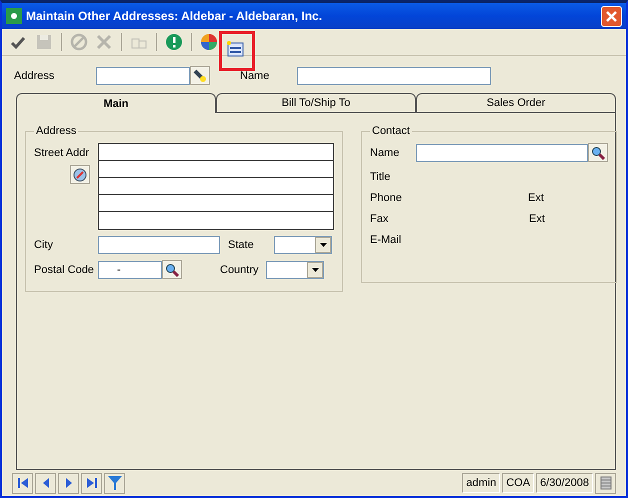  I want to click on city-field, so click(159, 245).